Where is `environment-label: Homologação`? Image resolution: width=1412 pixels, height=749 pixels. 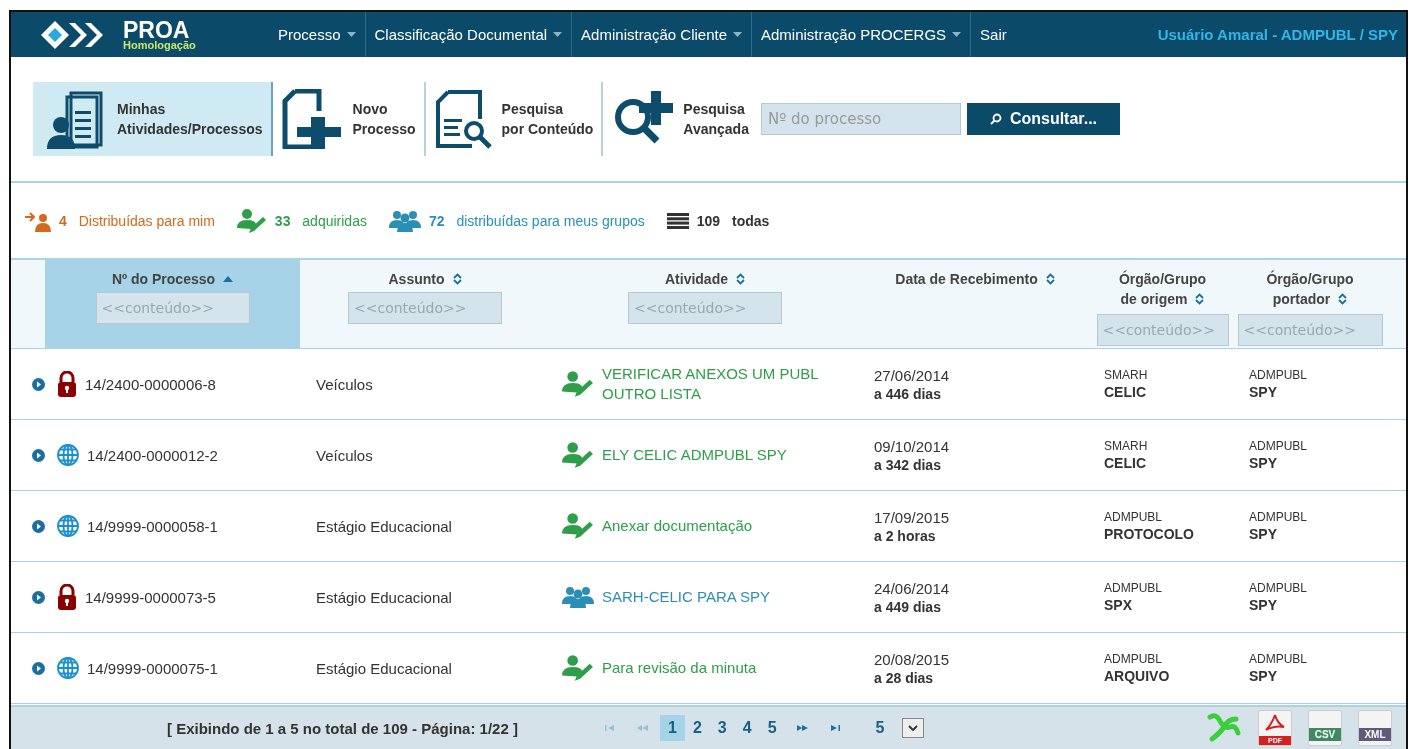
environment-label: Homologação is located at coordinates (159, 45).